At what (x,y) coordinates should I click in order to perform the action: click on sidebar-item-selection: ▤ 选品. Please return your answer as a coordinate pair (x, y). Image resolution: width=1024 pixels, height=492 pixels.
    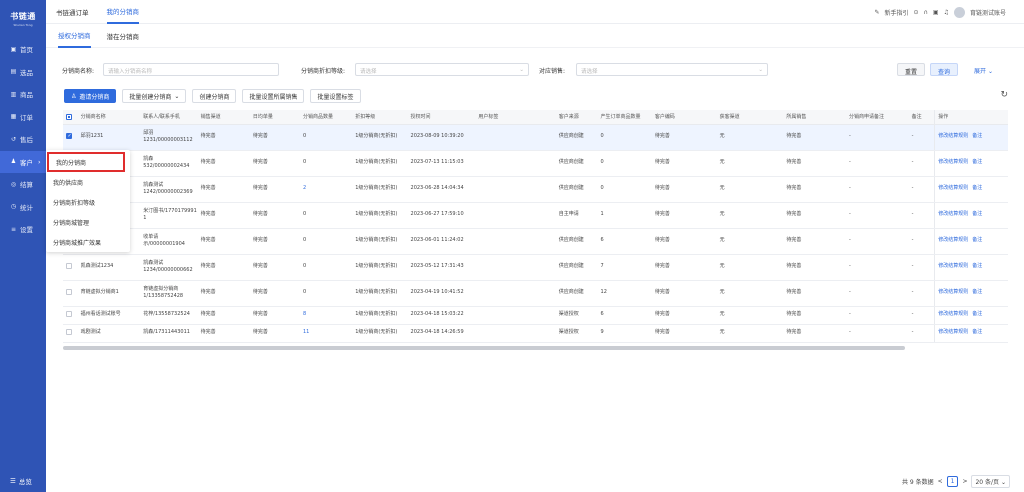
    Looking at the image, I should click on (23, 72).